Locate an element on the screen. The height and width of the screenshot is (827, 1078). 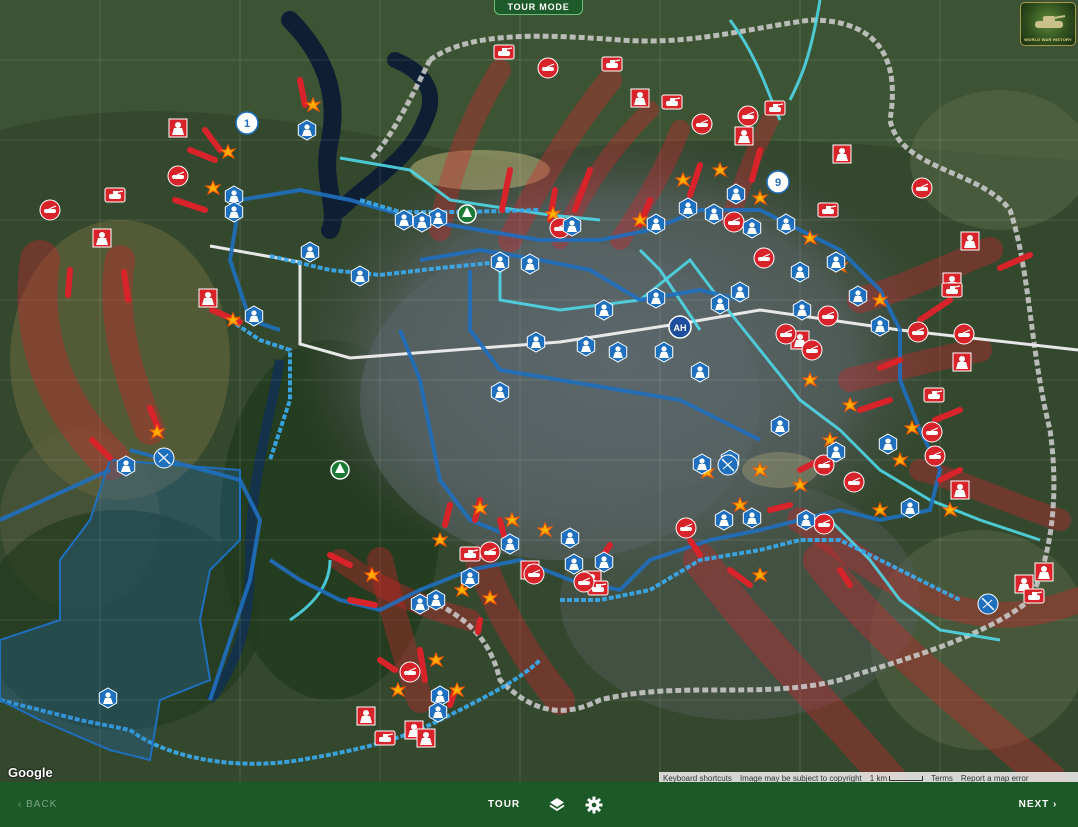
gear-icon is located at coordinates (594, 805).